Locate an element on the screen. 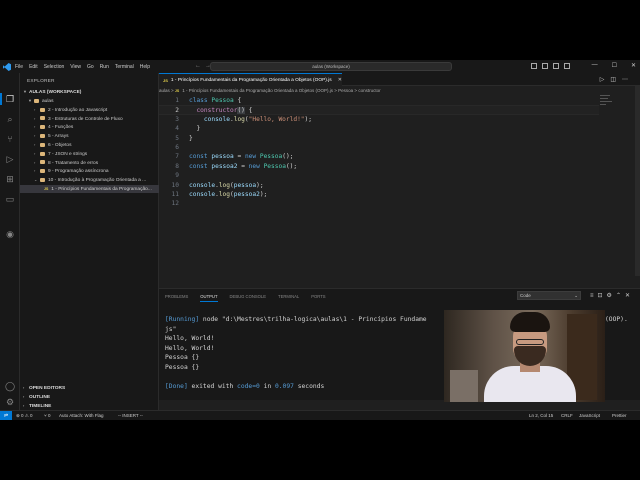 The height and width of the screenshot is (480, 640). editor-actions: ▷◫⋯ is located at coordinates (617, 79).